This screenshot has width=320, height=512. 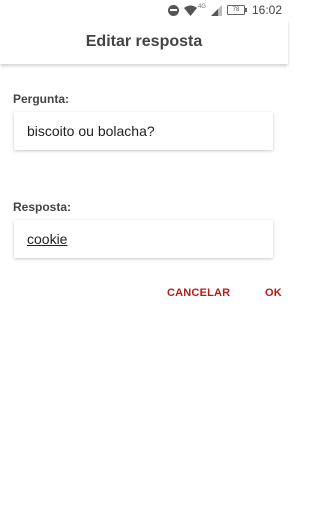 I want to click on network-type-label: 4G, so click(x=201, y=7).